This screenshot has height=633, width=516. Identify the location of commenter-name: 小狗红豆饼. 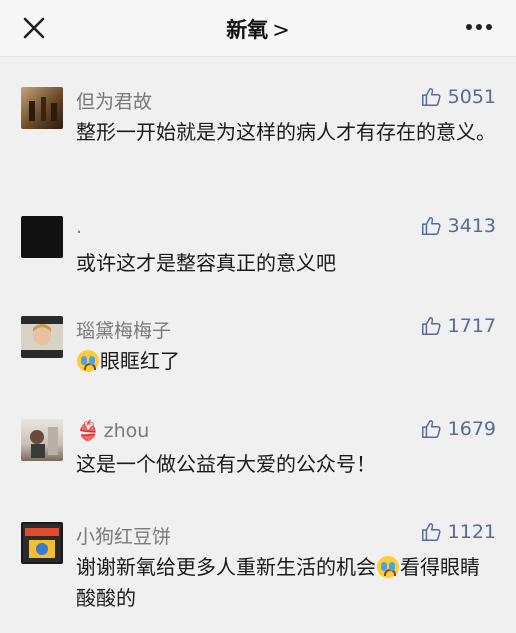
(123, 535).